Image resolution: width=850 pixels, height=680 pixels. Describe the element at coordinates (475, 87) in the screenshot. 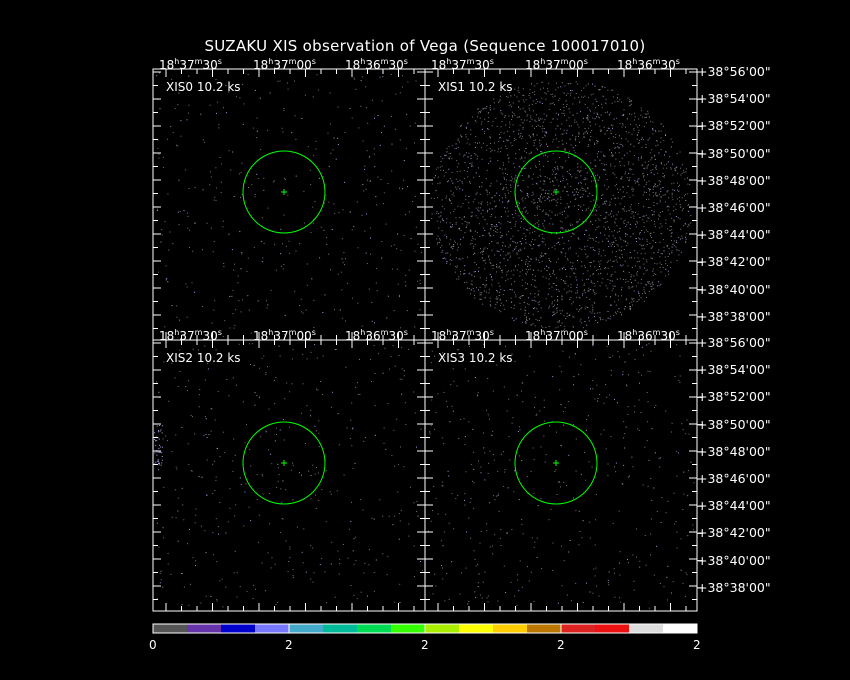

I see `panel-label-xis1: XIS1 10.2 ks` at that location.